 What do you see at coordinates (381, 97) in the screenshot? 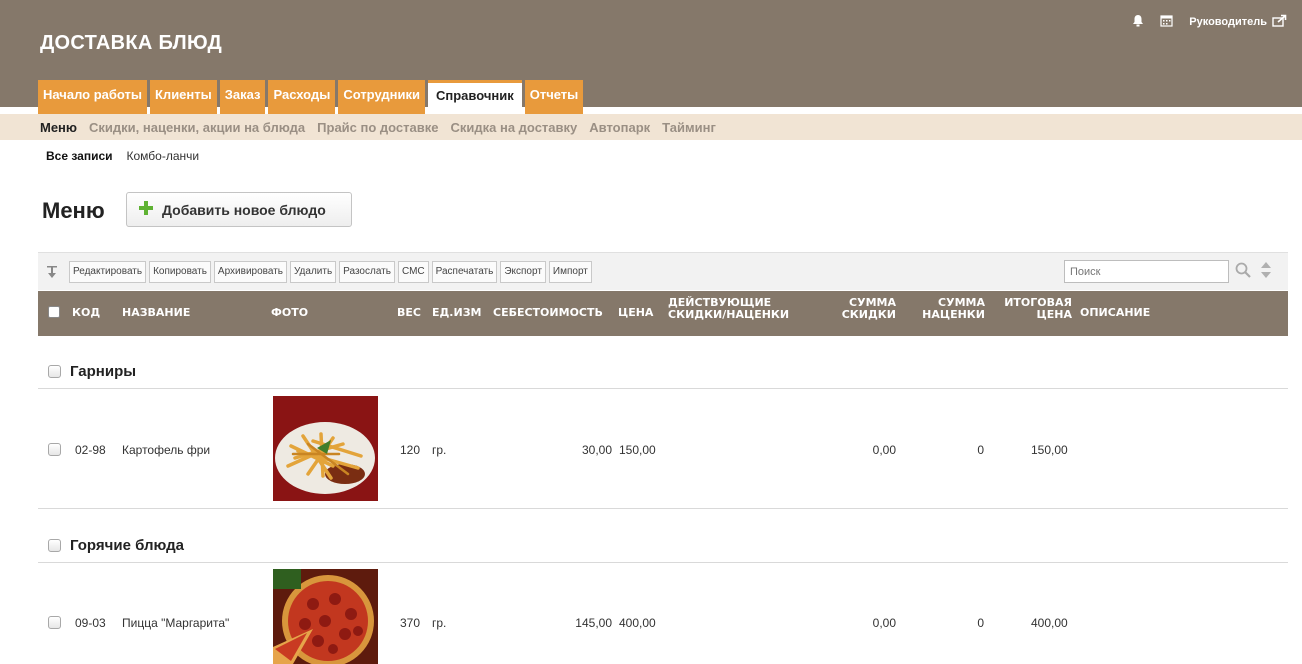
I see `tab-employees: Сотрудники` at bounding box center [381, 97].